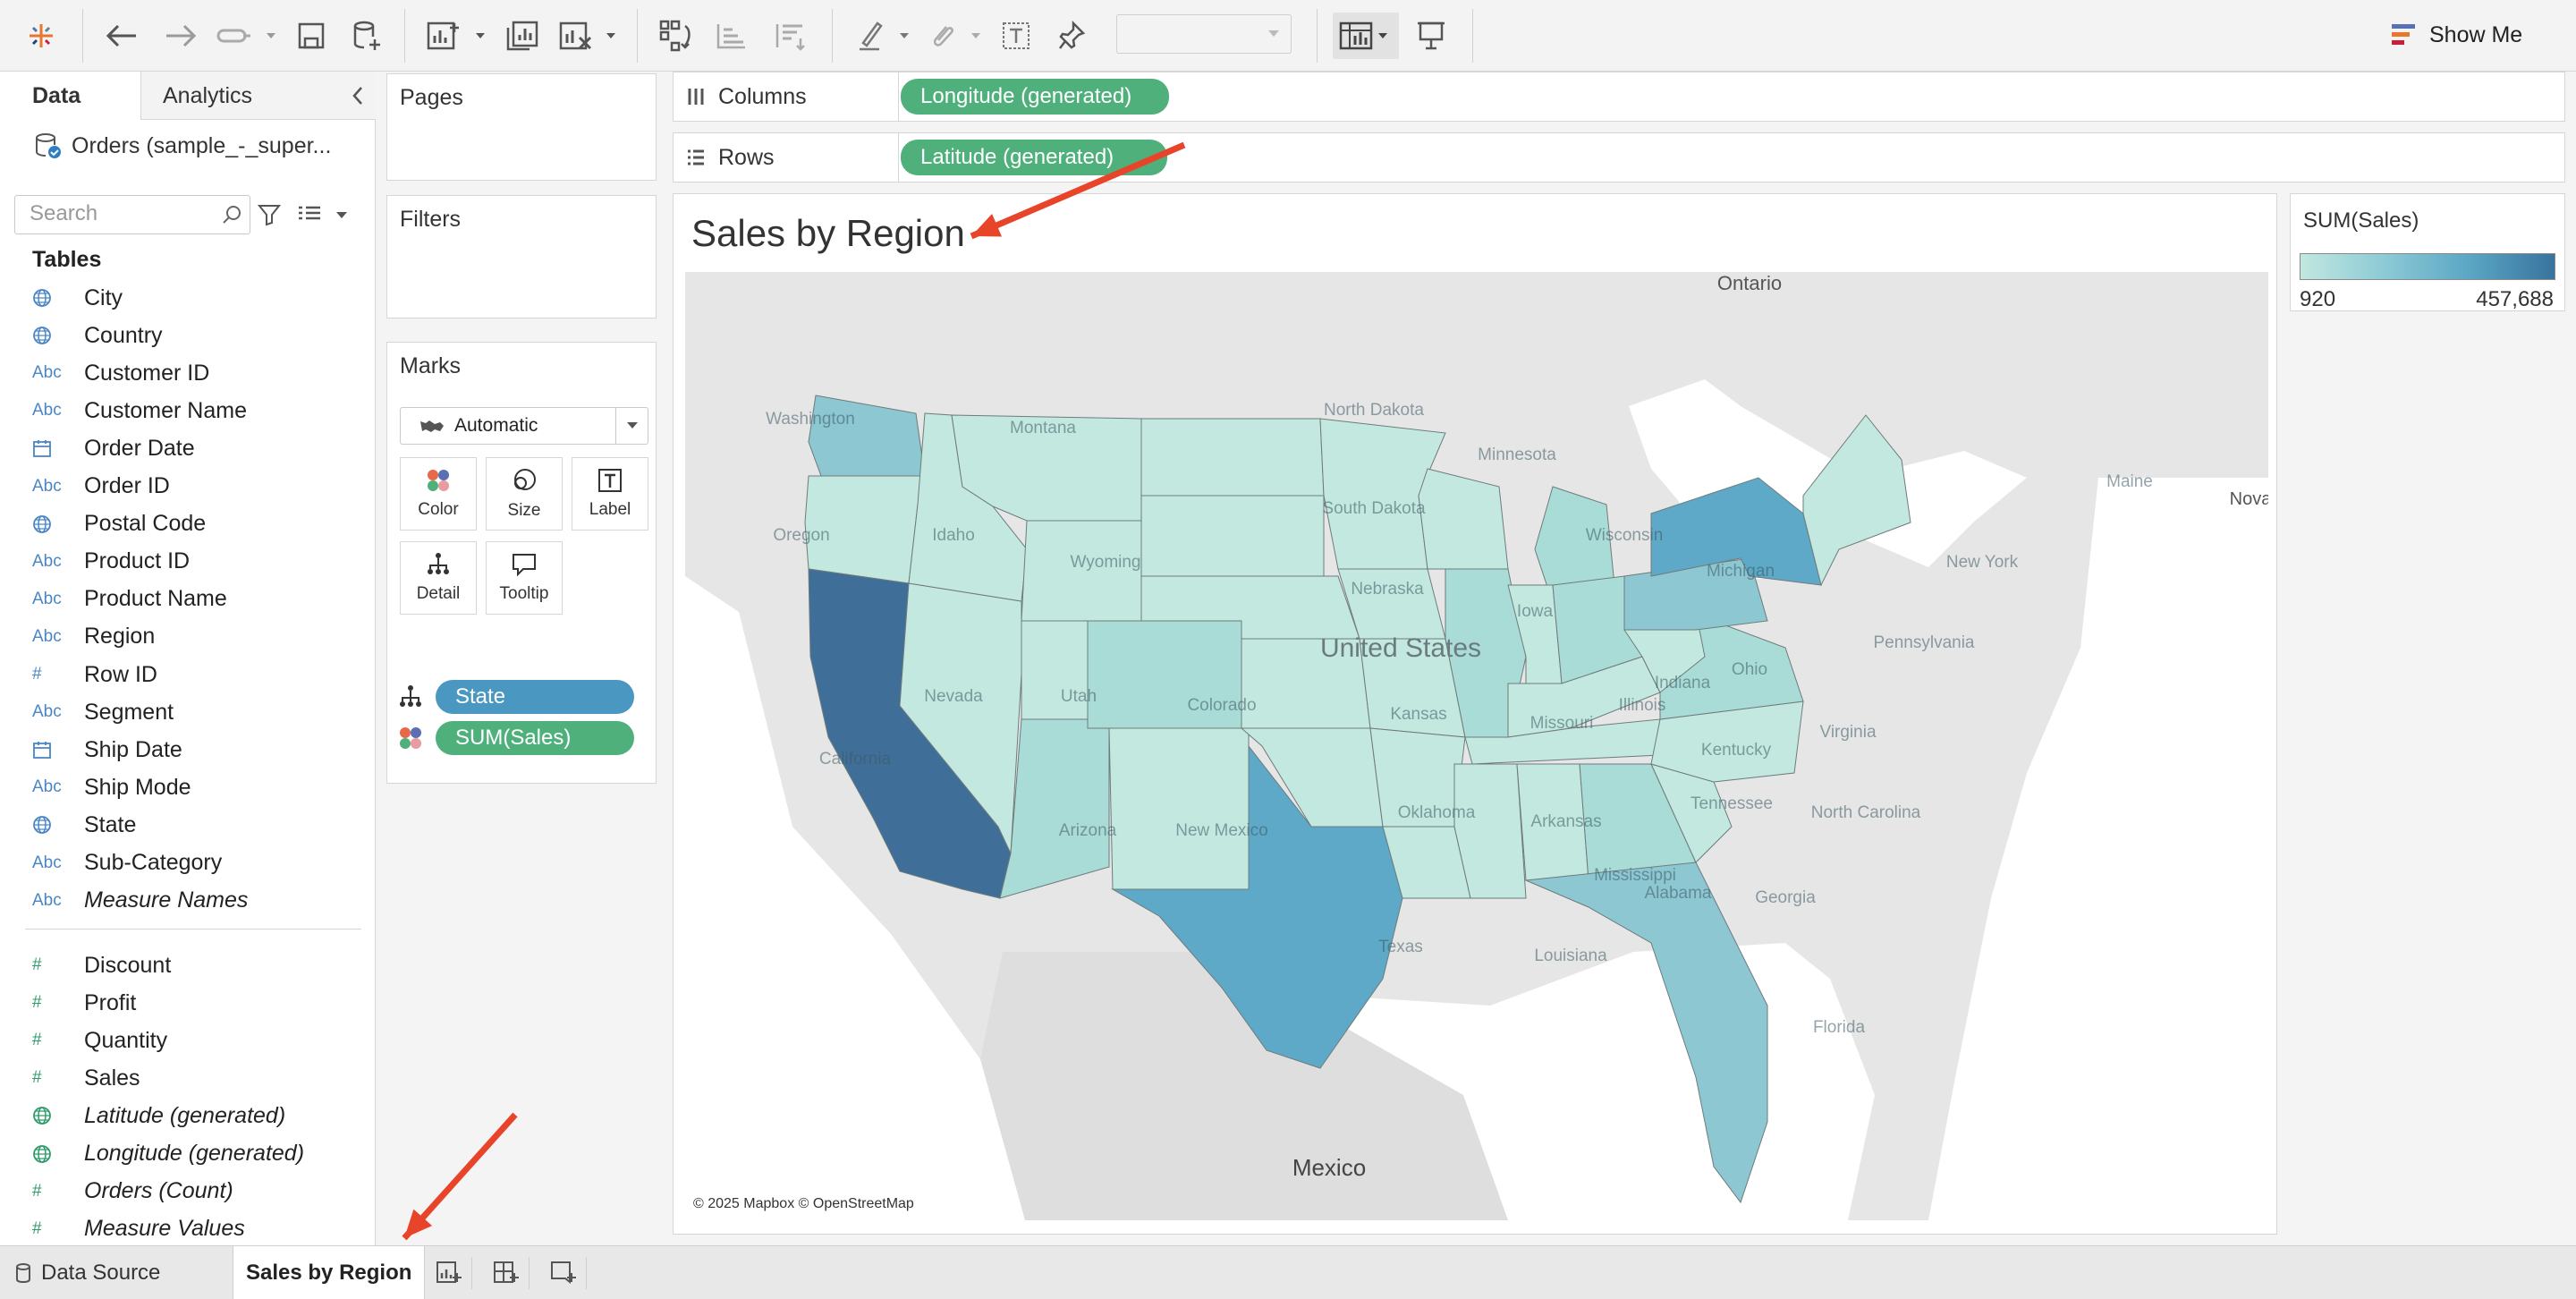 This screenshot has width=2576, height=1299. I want to click on show-me-icon, so click(2403, 34).